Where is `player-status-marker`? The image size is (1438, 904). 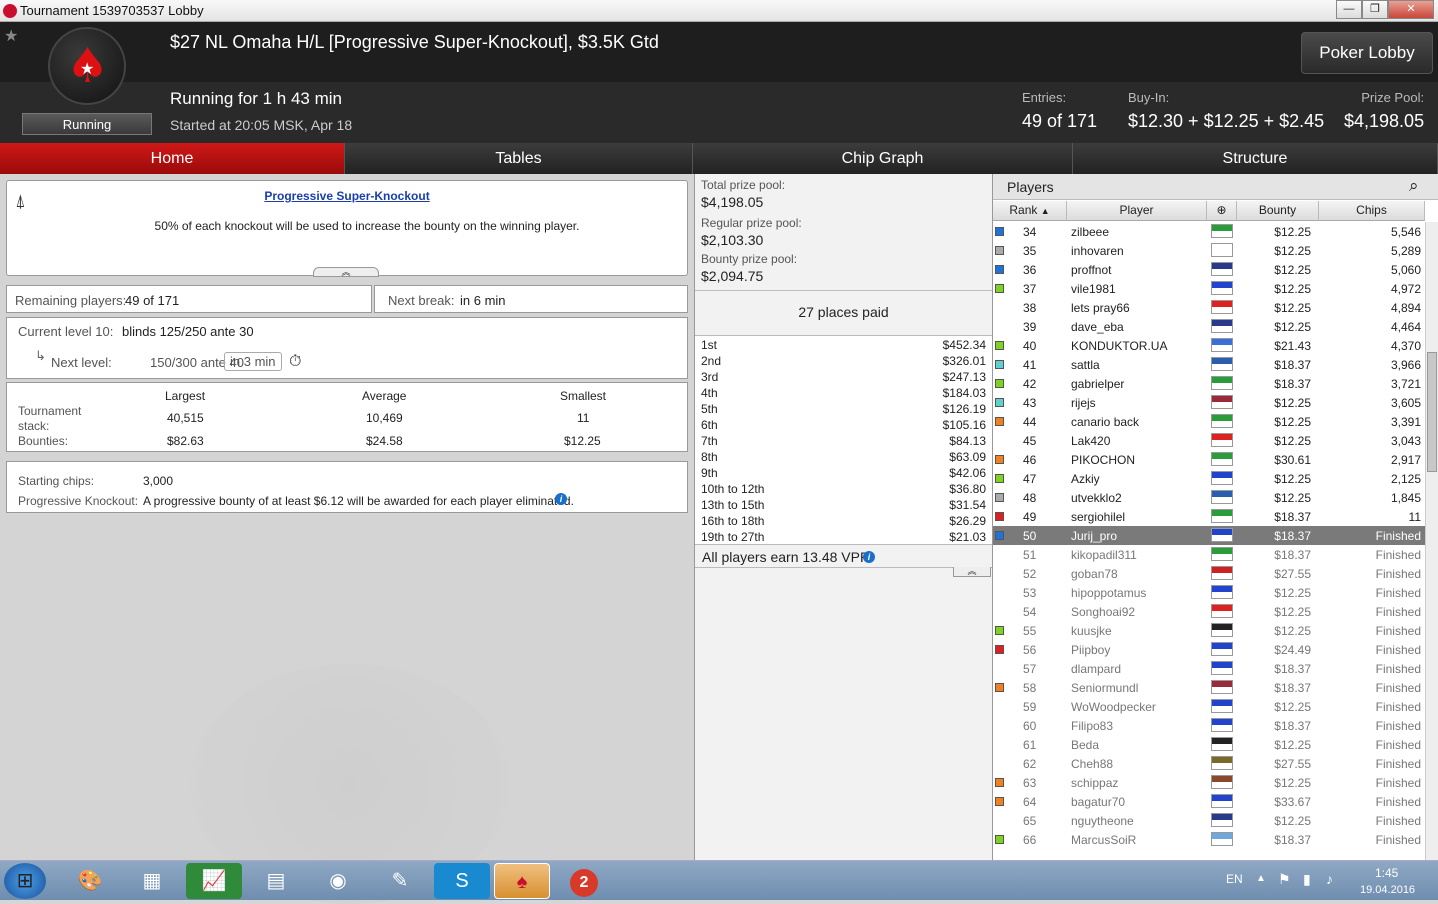
player-status-marker is located at coordinates (999, 364).